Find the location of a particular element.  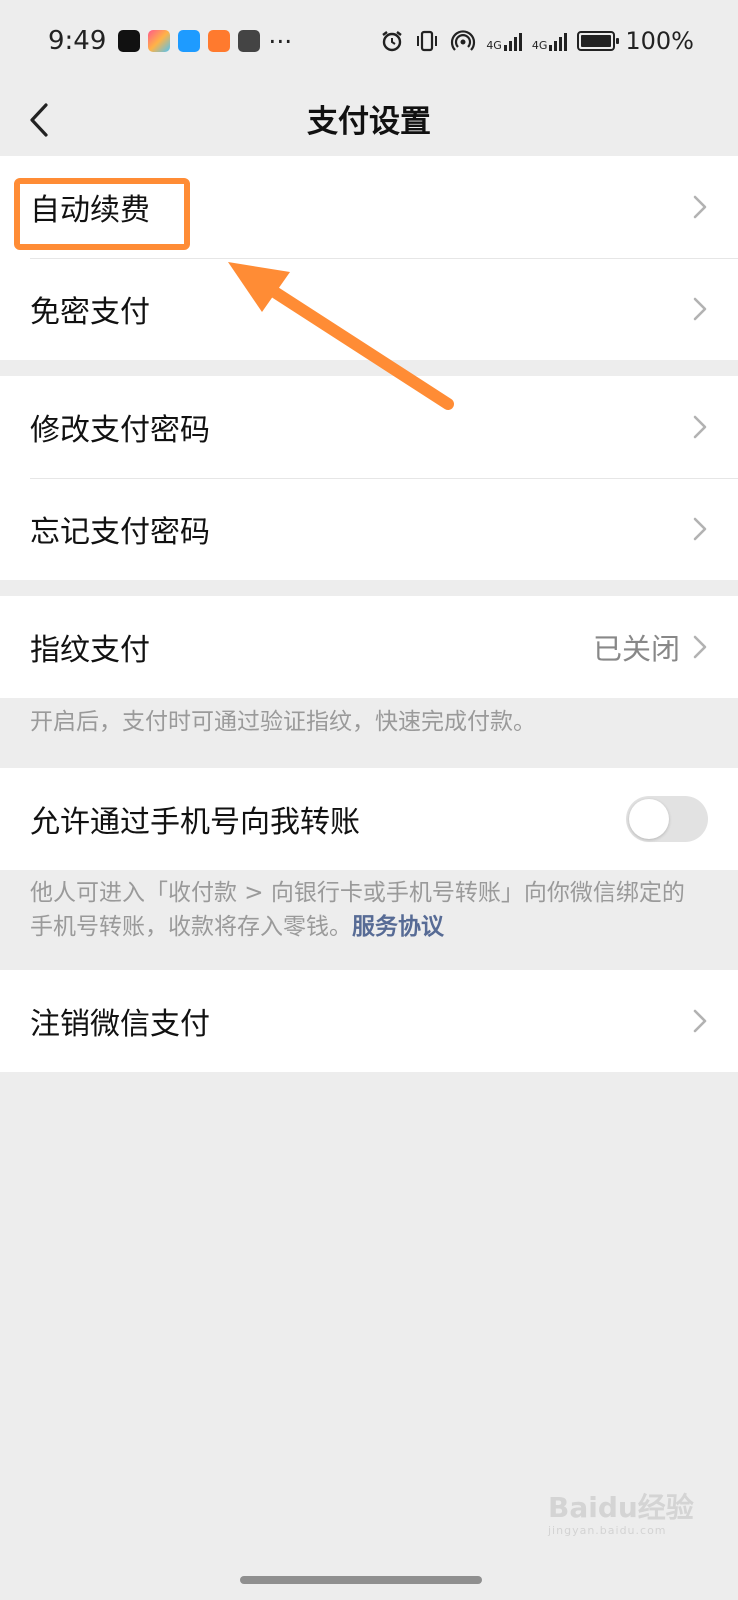

phone-transfer-item: 允许通过手机号向我转账 is located at coordinates (369, 819).